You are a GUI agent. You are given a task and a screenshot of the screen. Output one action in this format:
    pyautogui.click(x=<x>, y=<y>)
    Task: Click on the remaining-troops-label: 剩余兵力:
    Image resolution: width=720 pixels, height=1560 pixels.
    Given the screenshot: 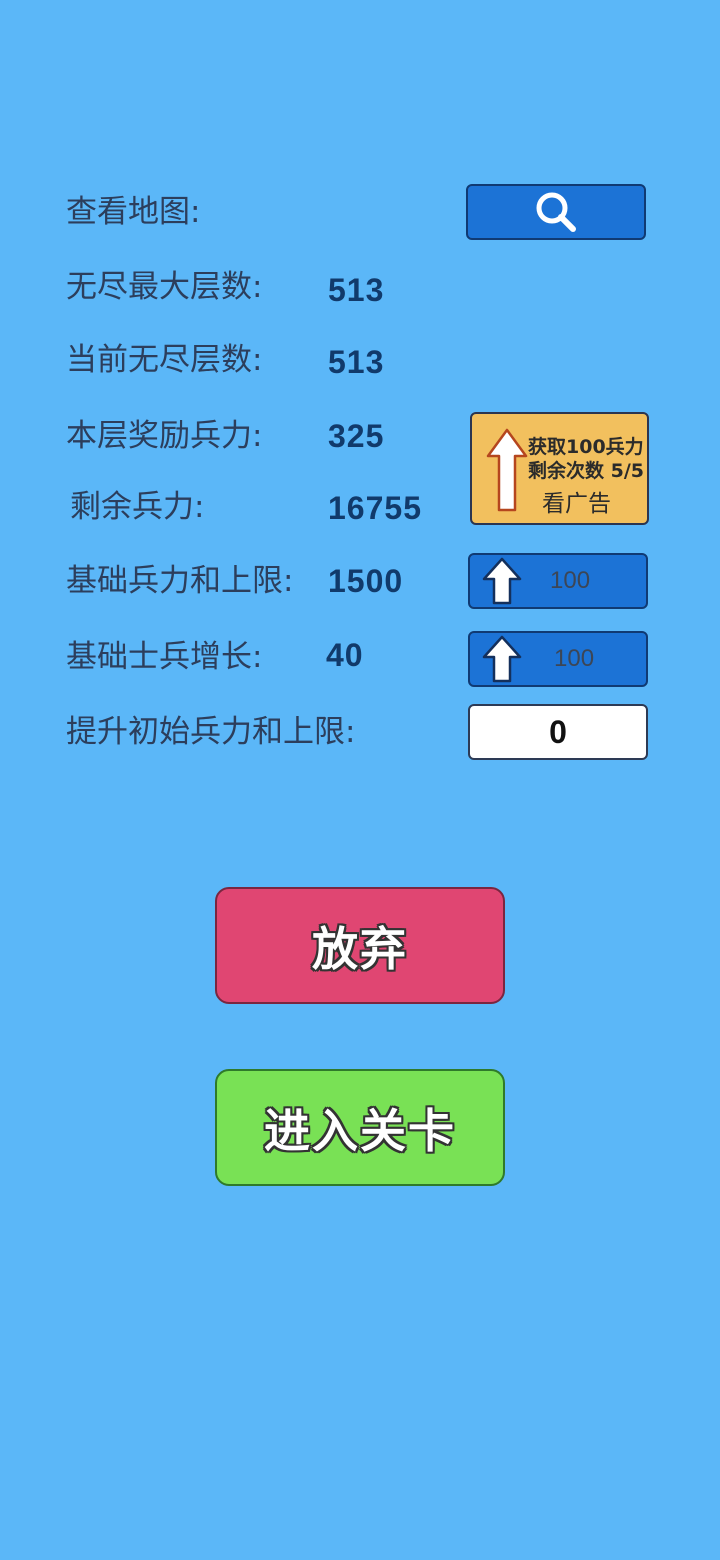 What is the action you would take?
    pyautogui.click(x=137, y=507)
    